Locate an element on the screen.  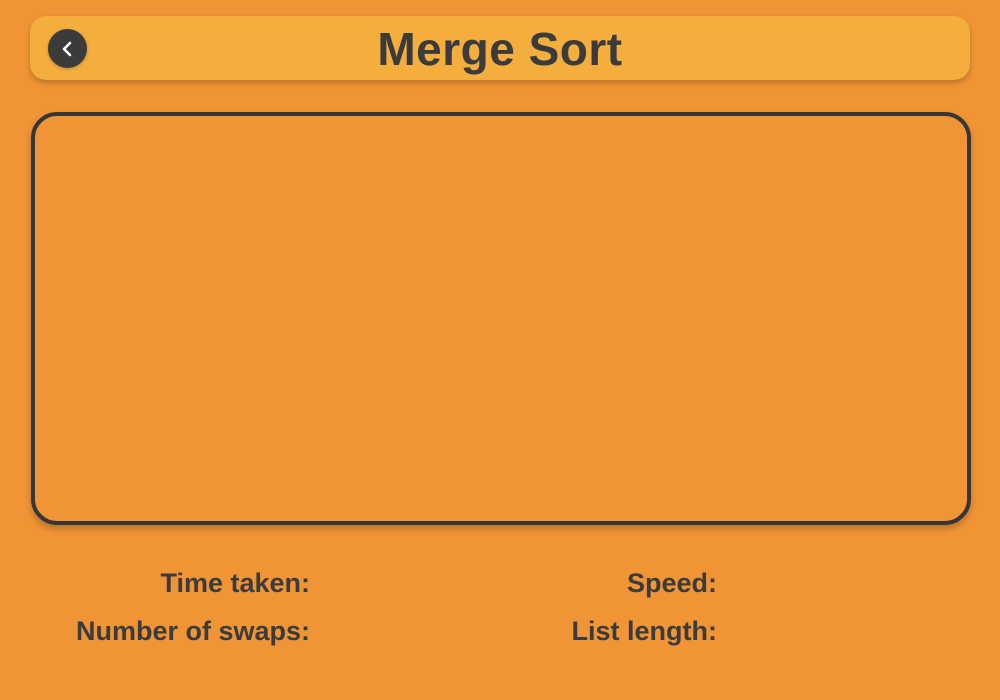
swaps-label: Number of swaps: is located at coordinates (192, 631).